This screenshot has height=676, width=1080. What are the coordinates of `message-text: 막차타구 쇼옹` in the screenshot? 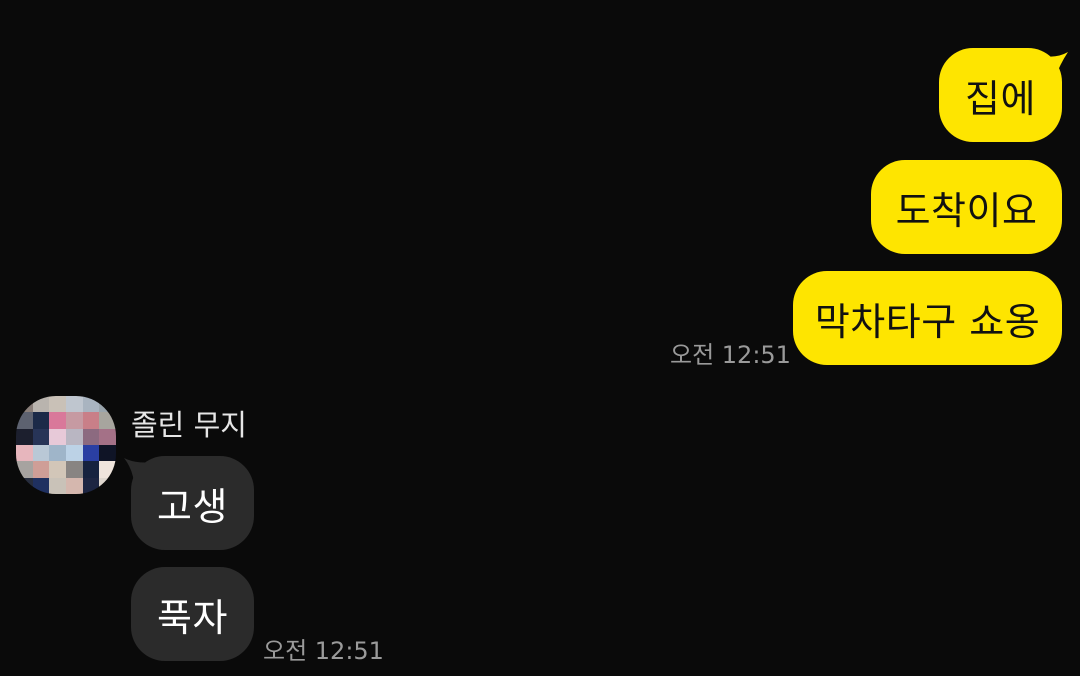 It's located at (927, 321).